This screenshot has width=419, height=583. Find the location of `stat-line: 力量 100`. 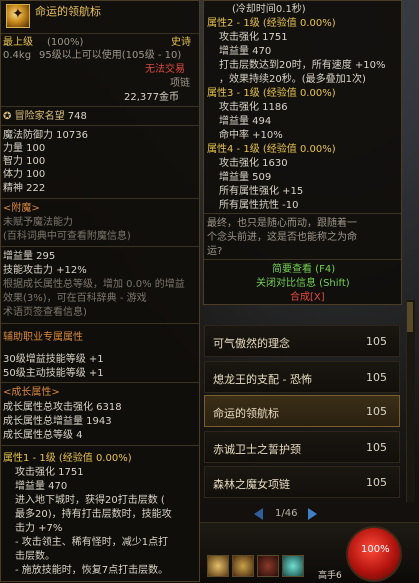

stat-line: 力量 100 is located at coordinates (24, 148).